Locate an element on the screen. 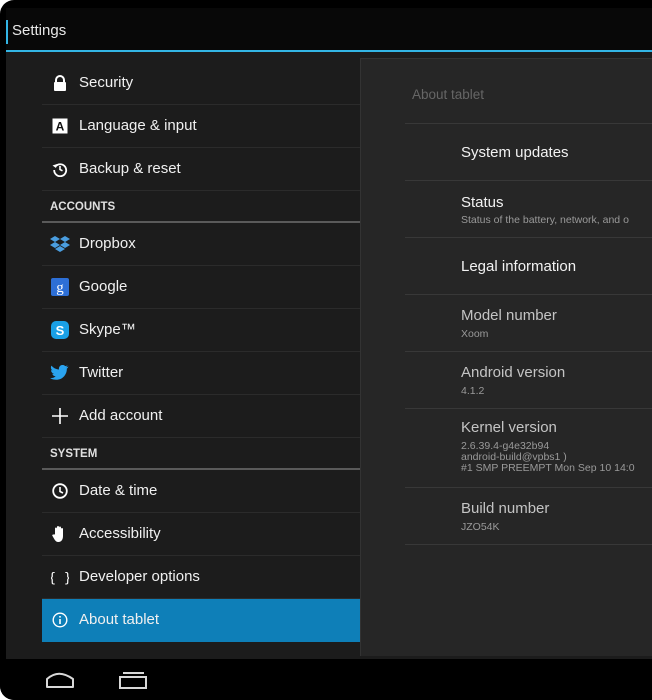 The height and width of the screenshot is (700, 652). list-item-twitter: Twitter is located at coordinates (203, 373).